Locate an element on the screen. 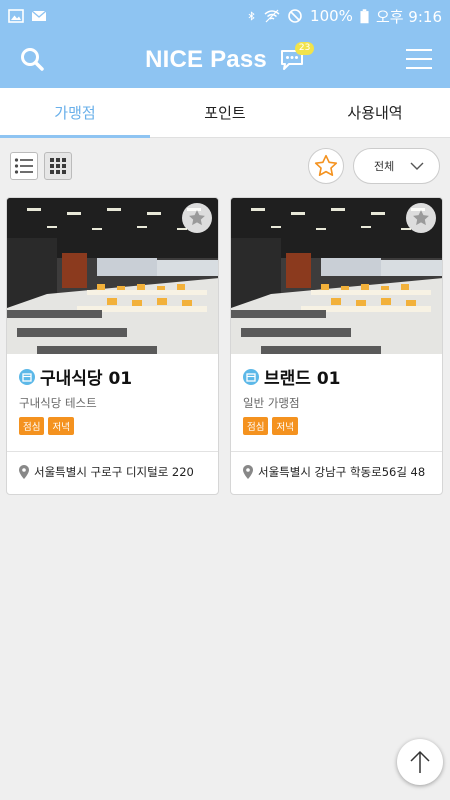  tab-stores: 가맹점 is located at coordinates (75, 112).